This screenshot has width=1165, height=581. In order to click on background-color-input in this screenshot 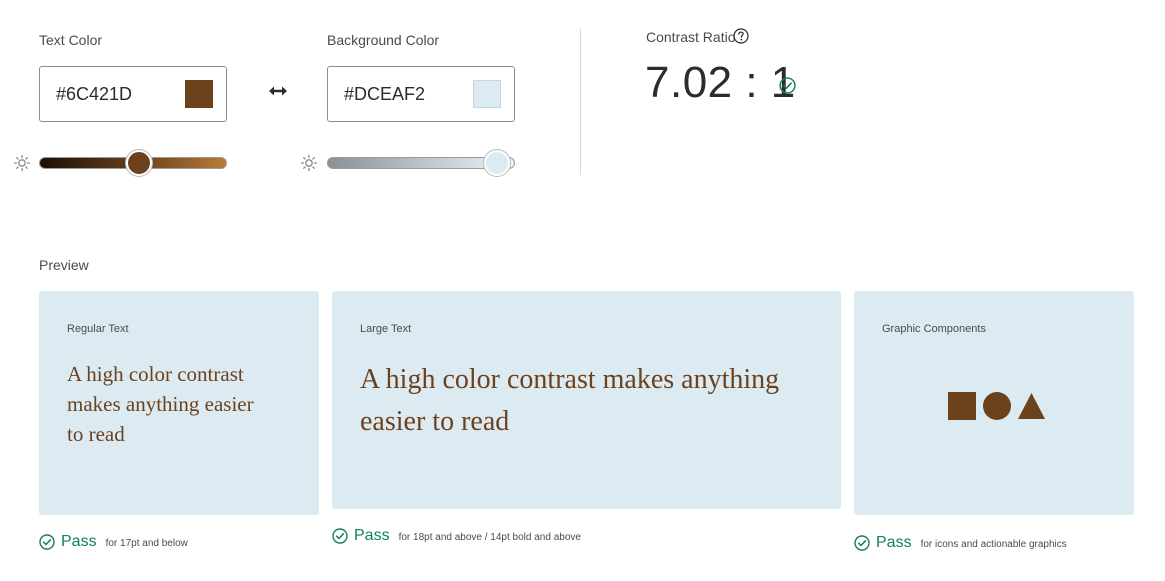, I will do `click(399, 94)`.